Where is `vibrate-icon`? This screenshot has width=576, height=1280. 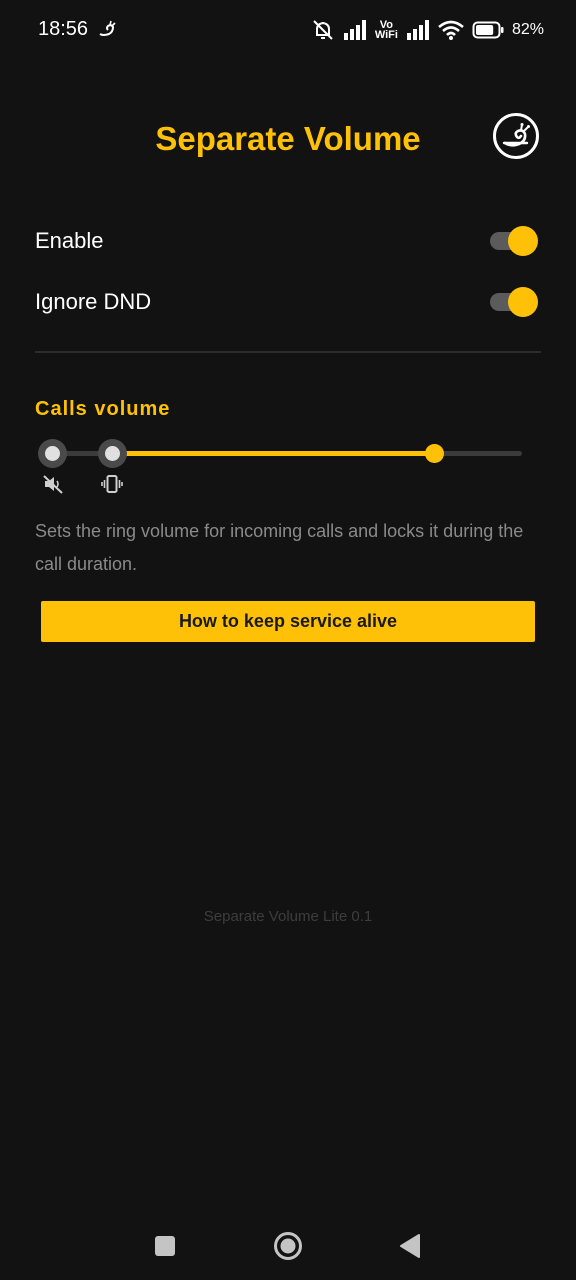 vibrate-icon is located at coordinates (112, 484).